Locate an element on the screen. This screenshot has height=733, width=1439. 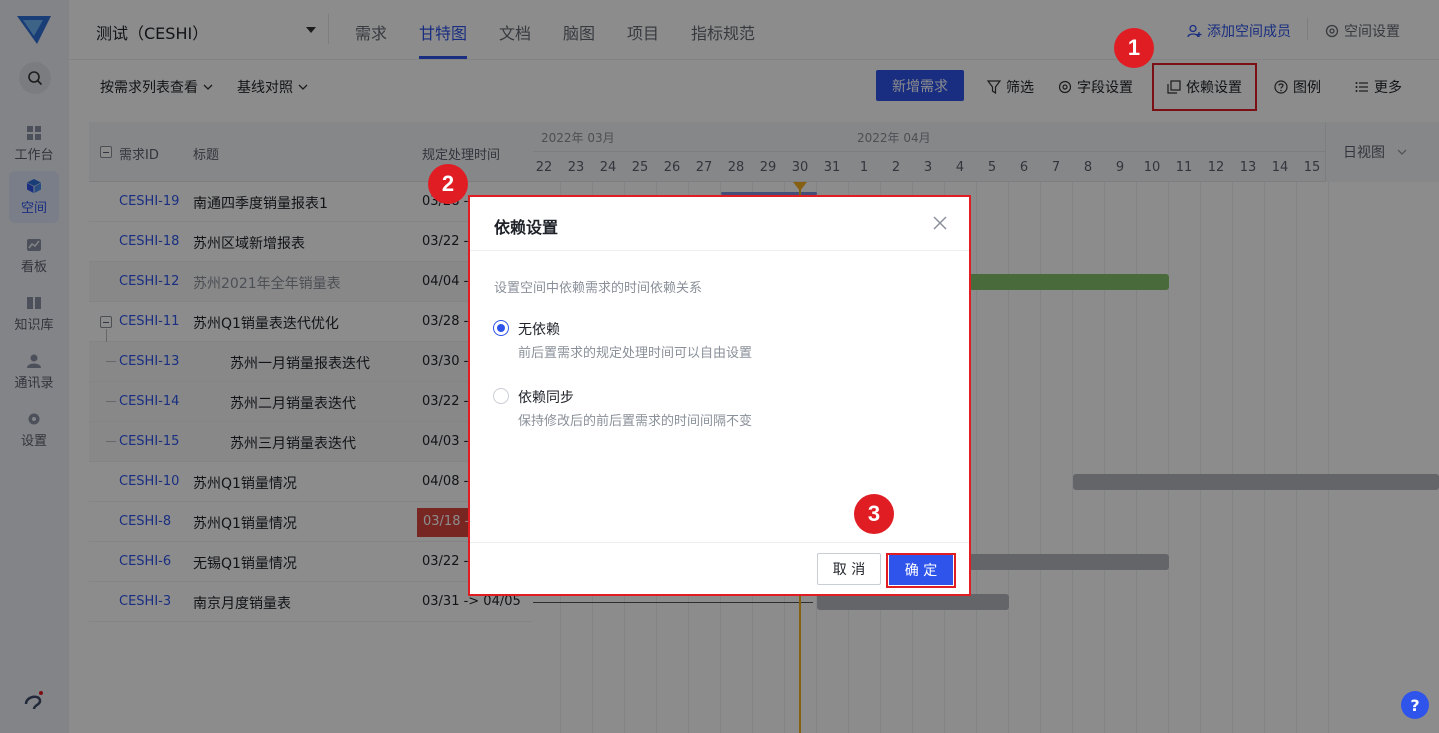
radio-label: 无依赖 is located at coordinates (539, 329).